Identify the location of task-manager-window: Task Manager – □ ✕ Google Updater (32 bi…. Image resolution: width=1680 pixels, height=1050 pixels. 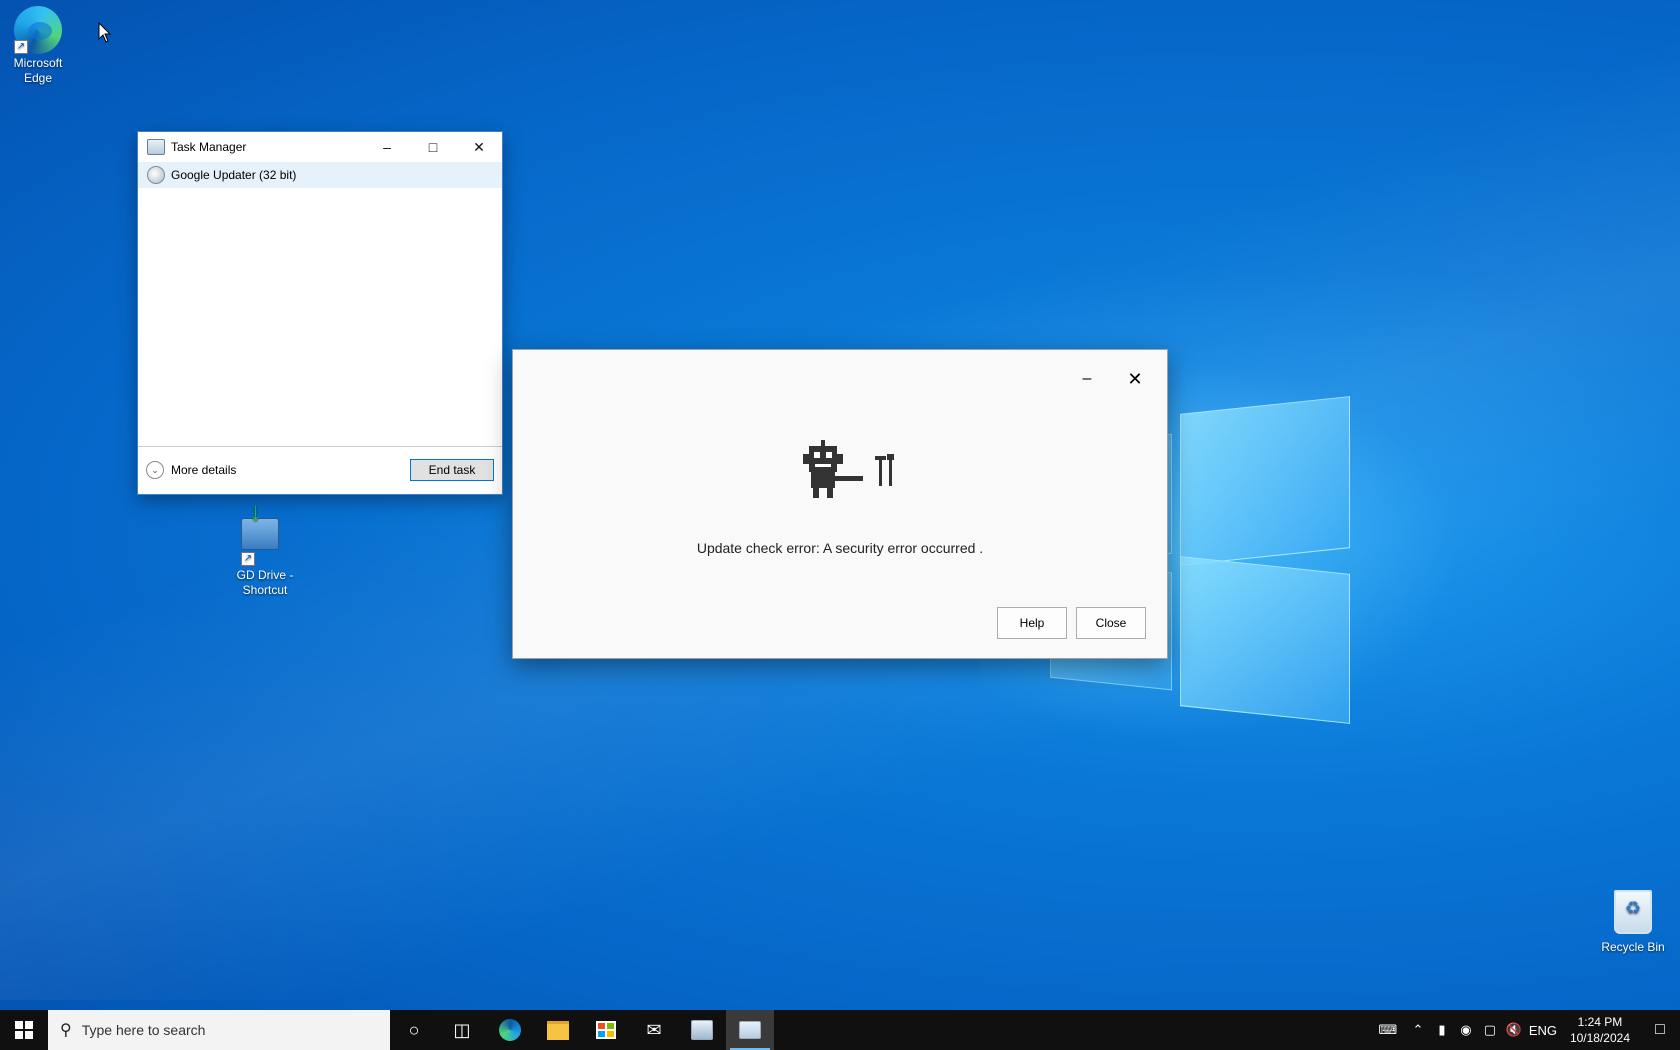
(320, 313).